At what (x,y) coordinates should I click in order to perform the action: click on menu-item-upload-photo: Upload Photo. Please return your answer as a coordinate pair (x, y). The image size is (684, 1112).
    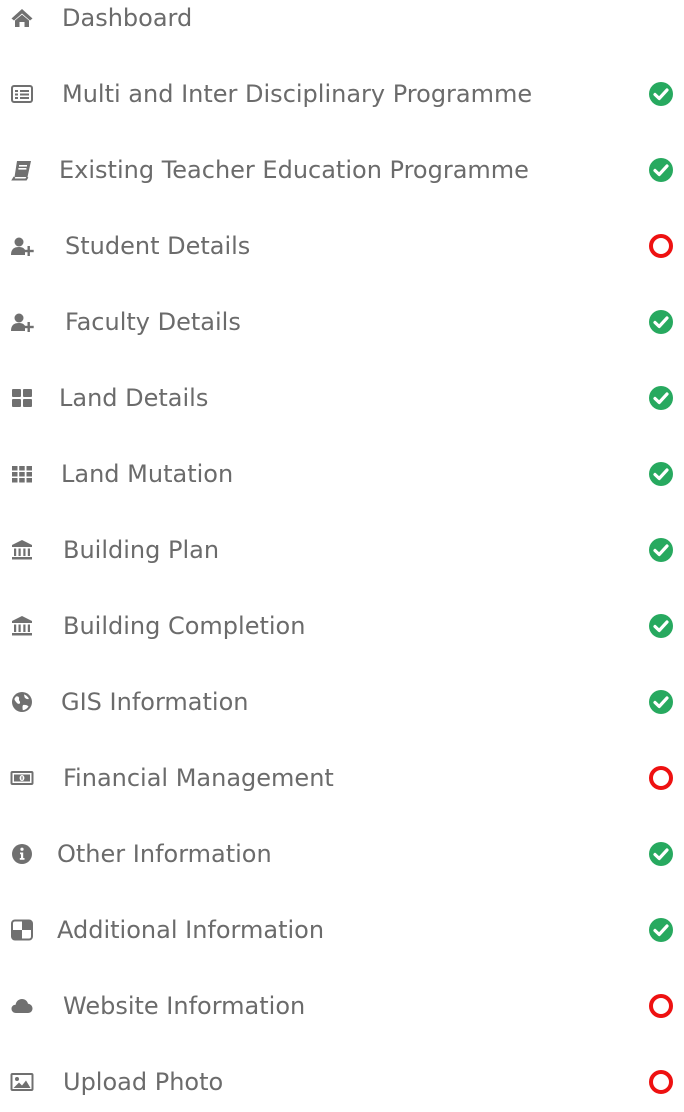
    Looking at the image, I should click on (342, 1082).